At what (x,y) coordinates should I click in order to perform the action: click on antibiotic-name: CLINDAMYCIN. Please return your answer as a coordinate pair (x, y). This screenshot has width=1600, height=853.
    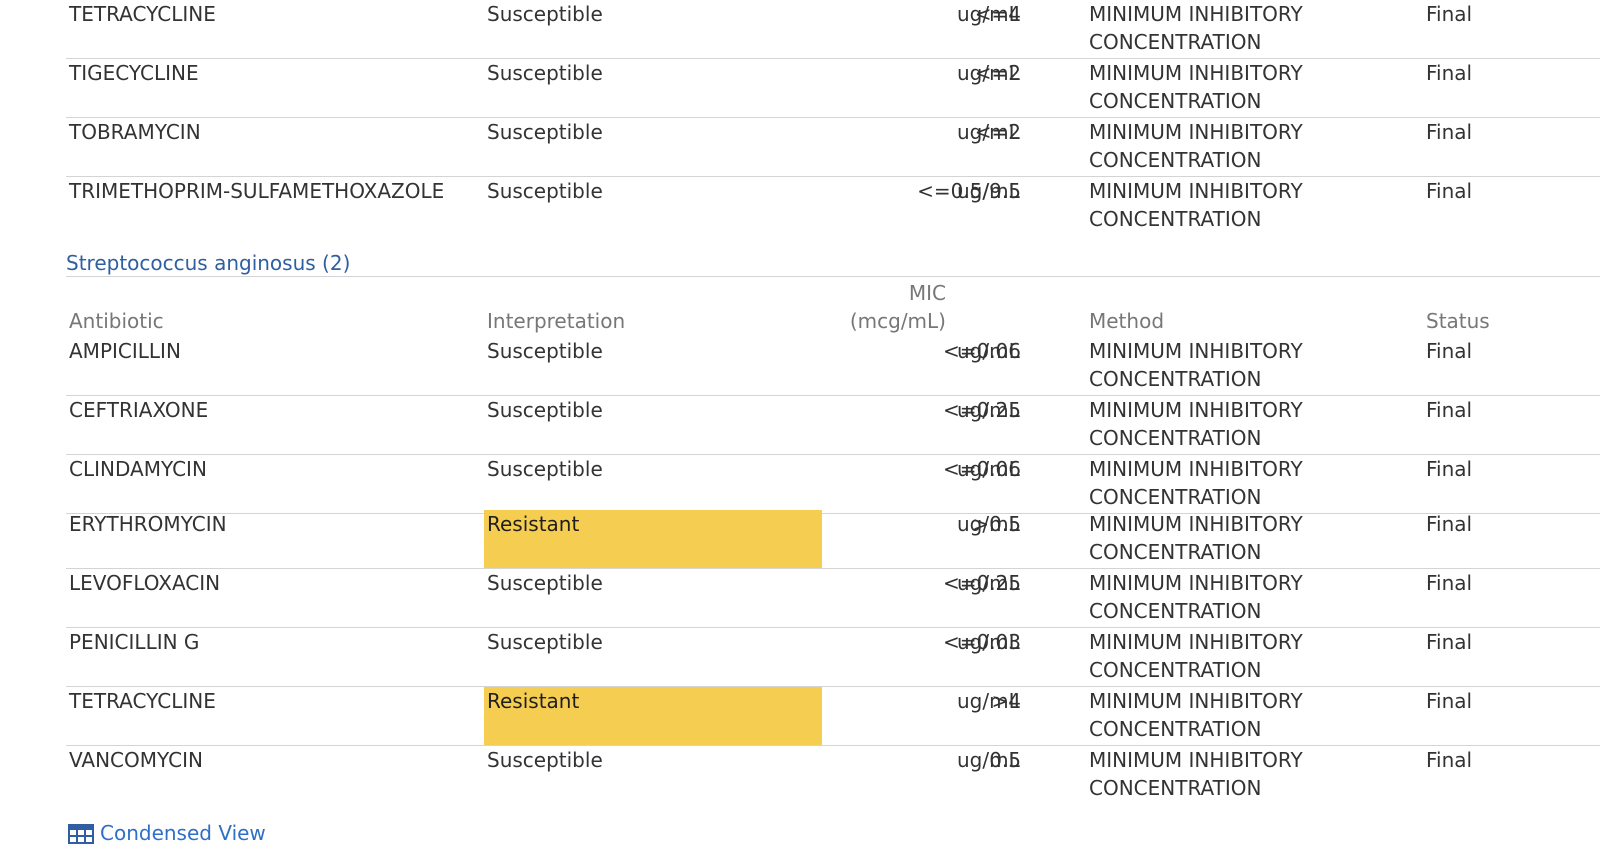
    Looking at the image, I should click on (138, 469).